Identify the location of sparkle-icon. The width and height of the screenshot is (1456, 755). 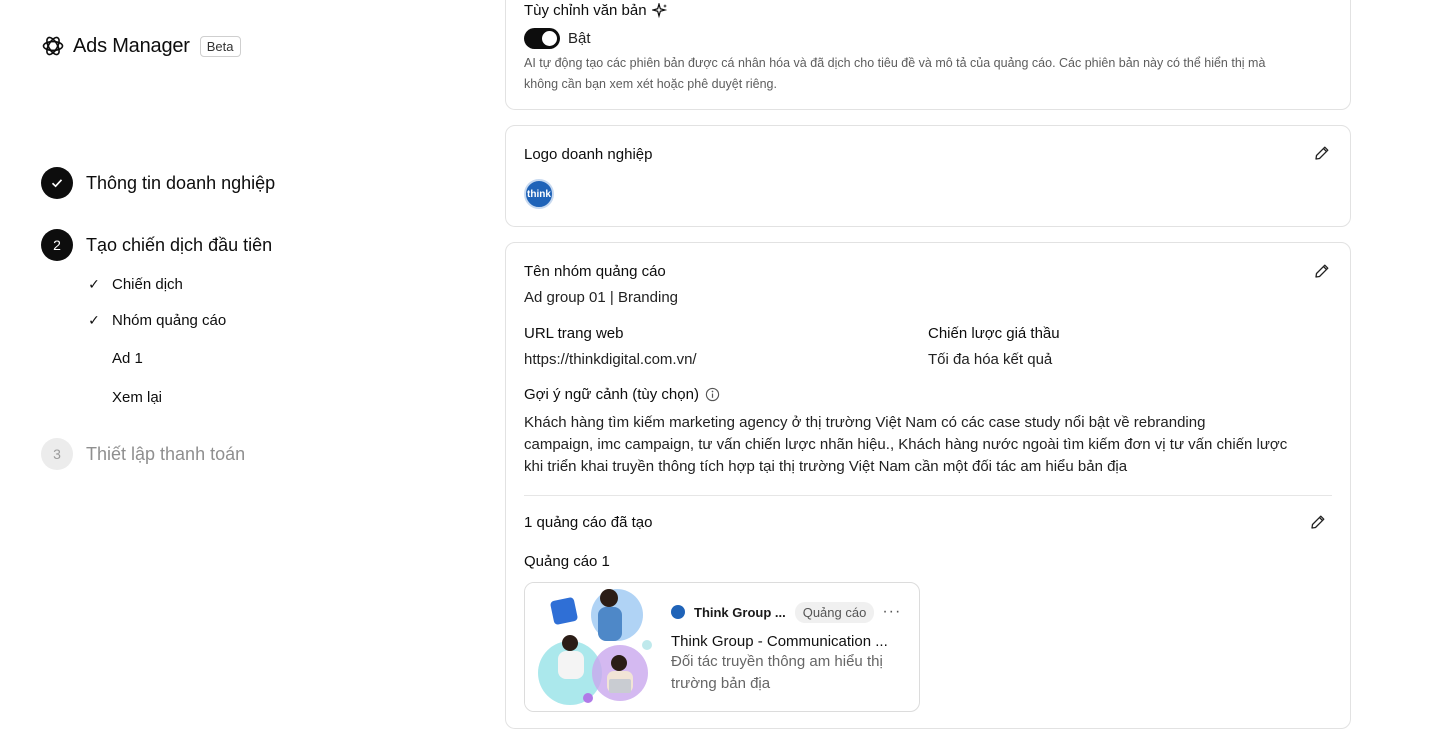
(659, 10).